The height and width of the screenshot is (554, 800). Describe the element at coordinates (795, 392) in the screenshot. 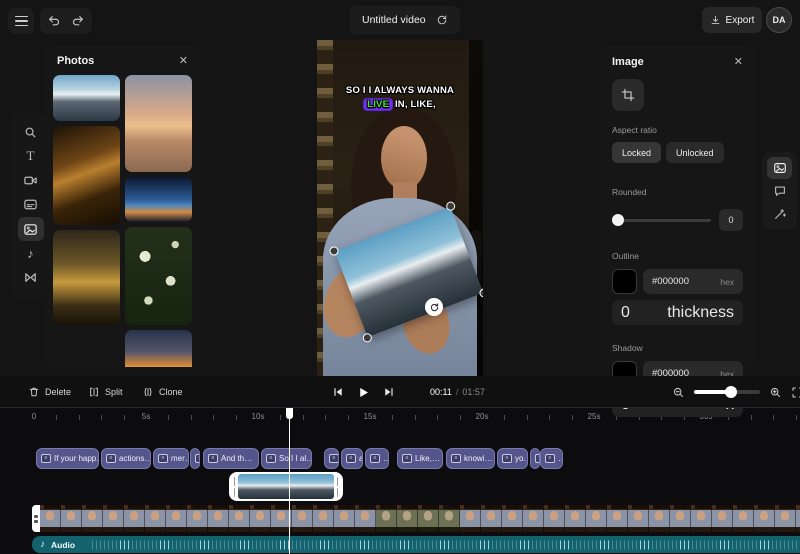

I see `fit-screen-icon` at that location.